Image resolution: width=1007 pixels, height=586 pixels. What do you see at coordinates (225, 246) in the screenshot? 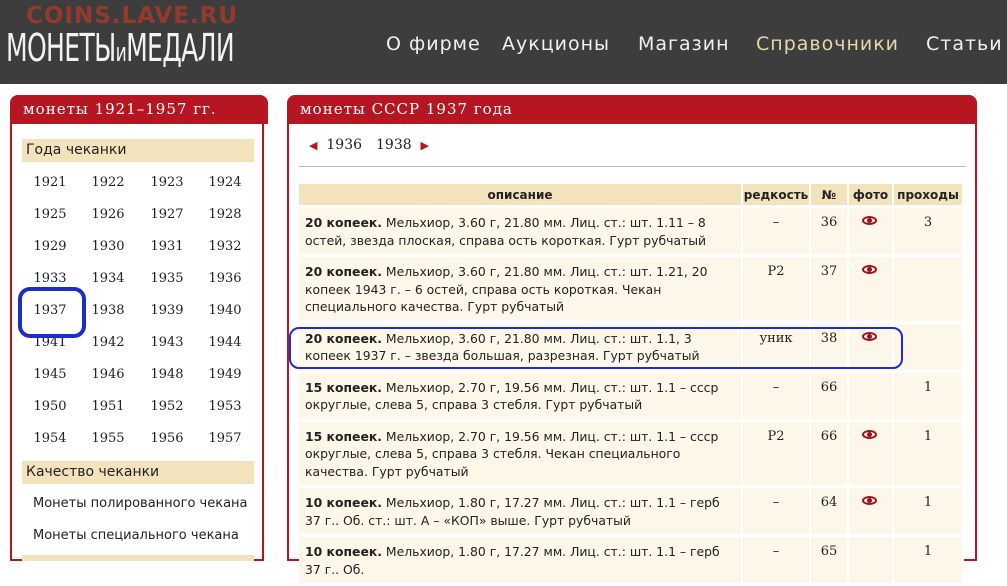
I see `year-link-1932: 1932` at bounding box center [225, 246].